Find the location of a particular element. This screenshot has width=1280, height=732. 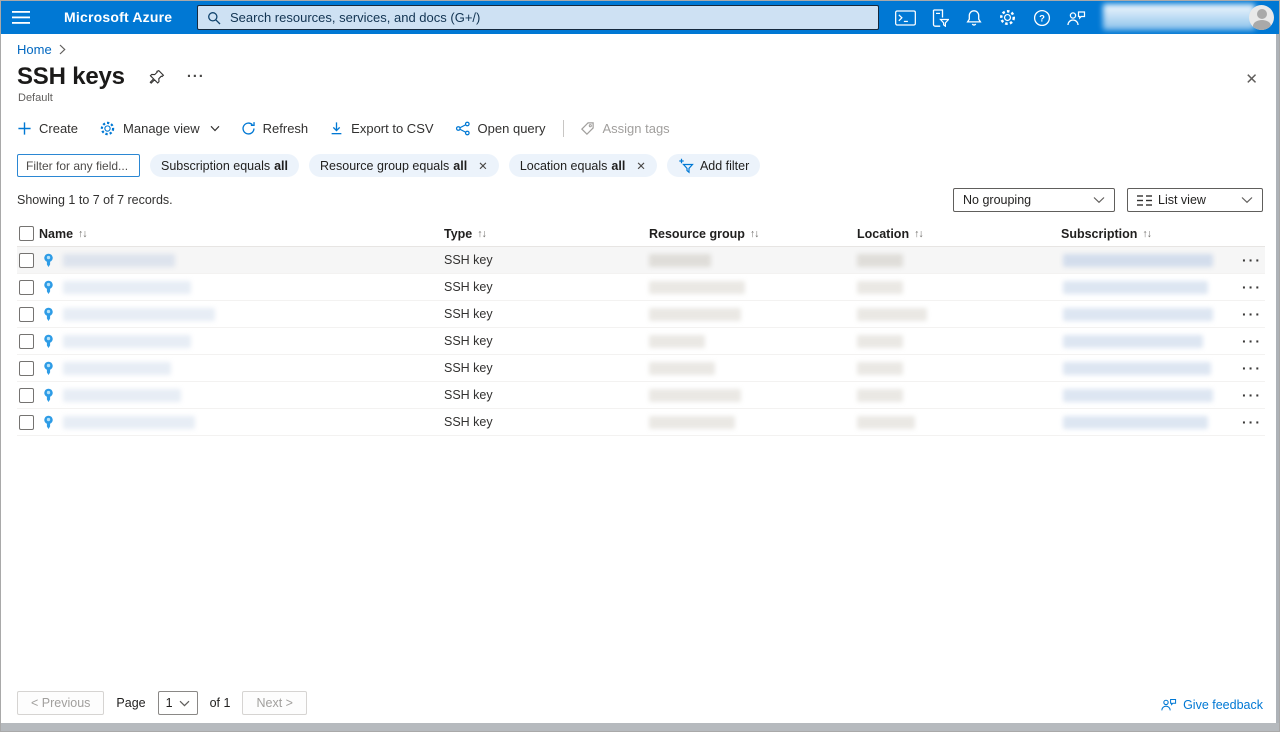

filter-pill-location: Location equals all ✕ is located at coordinates (582, 165).